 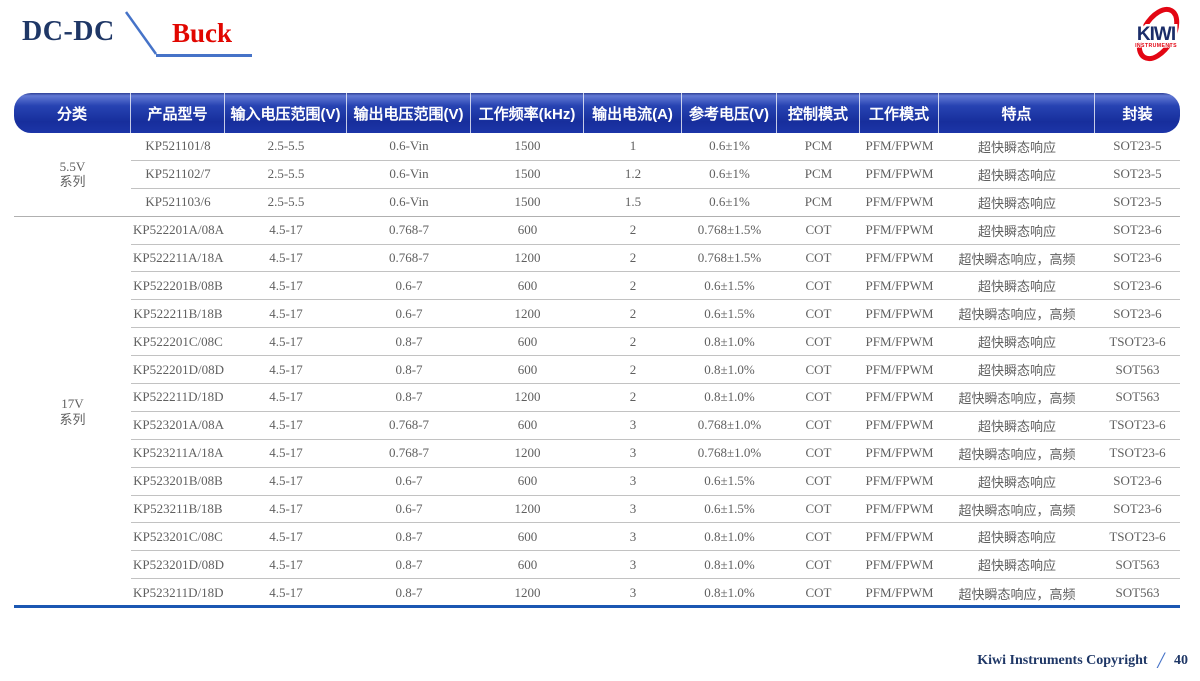 What do you see at coordinates (286, 113) in the screenshot?
I see `col-header-vin-range: 输入电压范围(V)` at bounding box center [286, 113].